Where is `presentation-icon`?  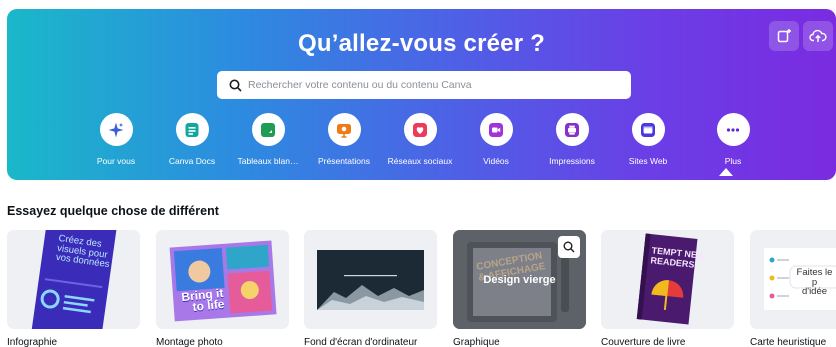
presentation-icon is located at coordinates (344, 130).